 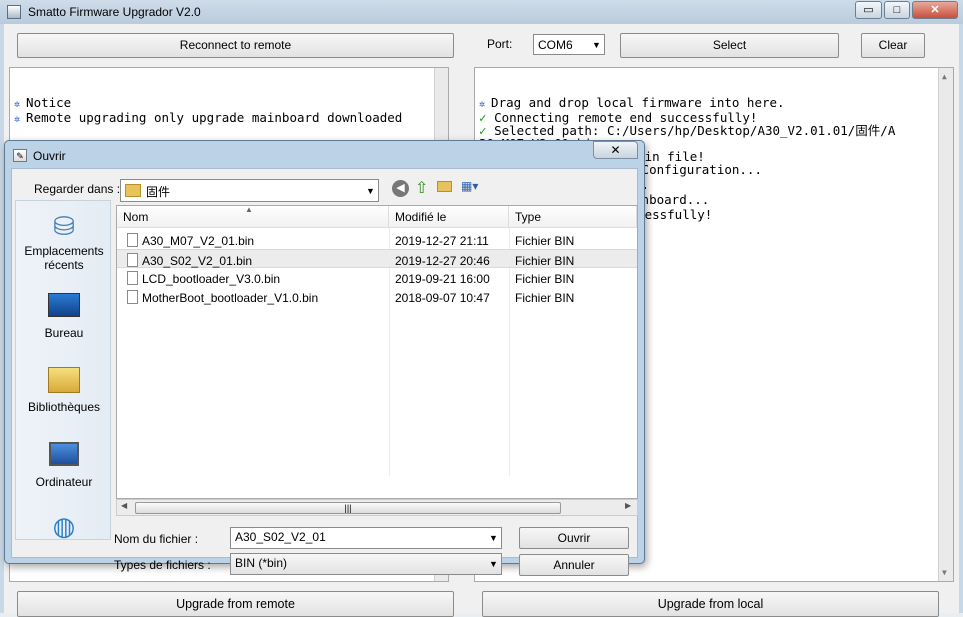 I want to click on close-button: ✕, so click(x=935, y=10).